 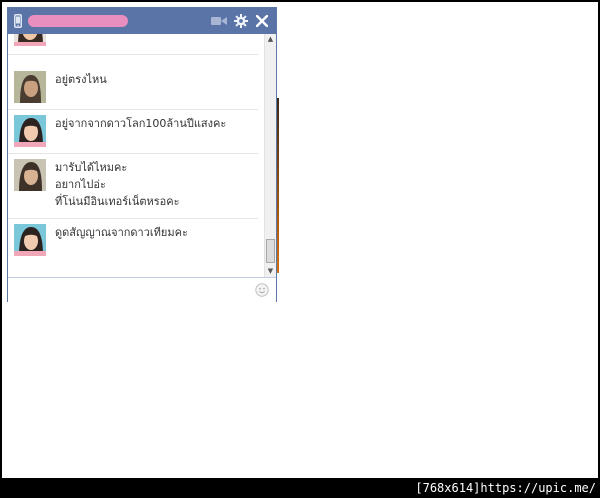 I want to click on message-item: อยู่ตรงไหน, so click(x=133, y=87).